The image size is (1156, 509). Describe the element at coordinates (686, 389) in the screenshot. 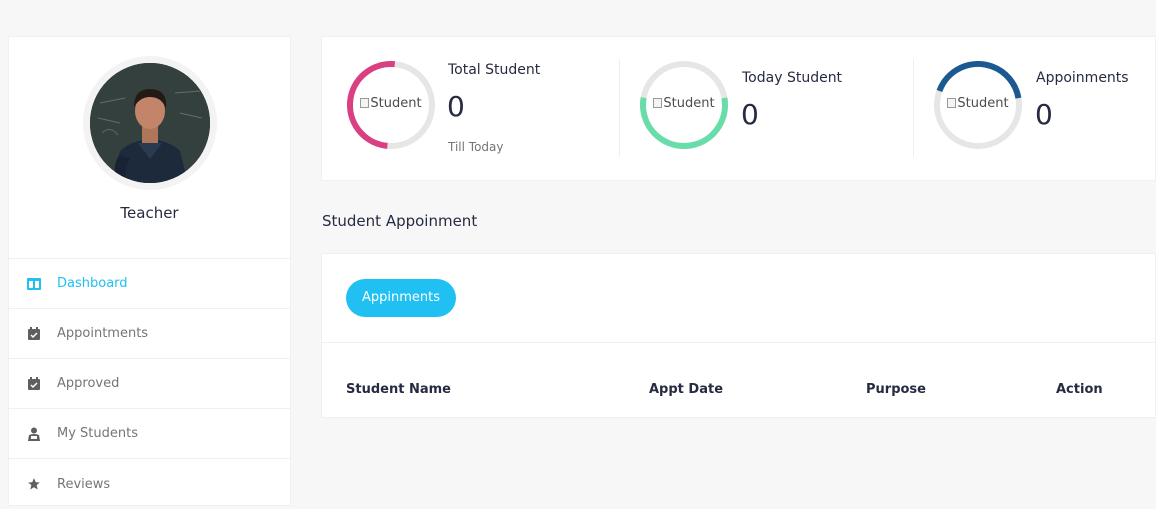

I see `column-header-appt-date: Appt Date` at that location.